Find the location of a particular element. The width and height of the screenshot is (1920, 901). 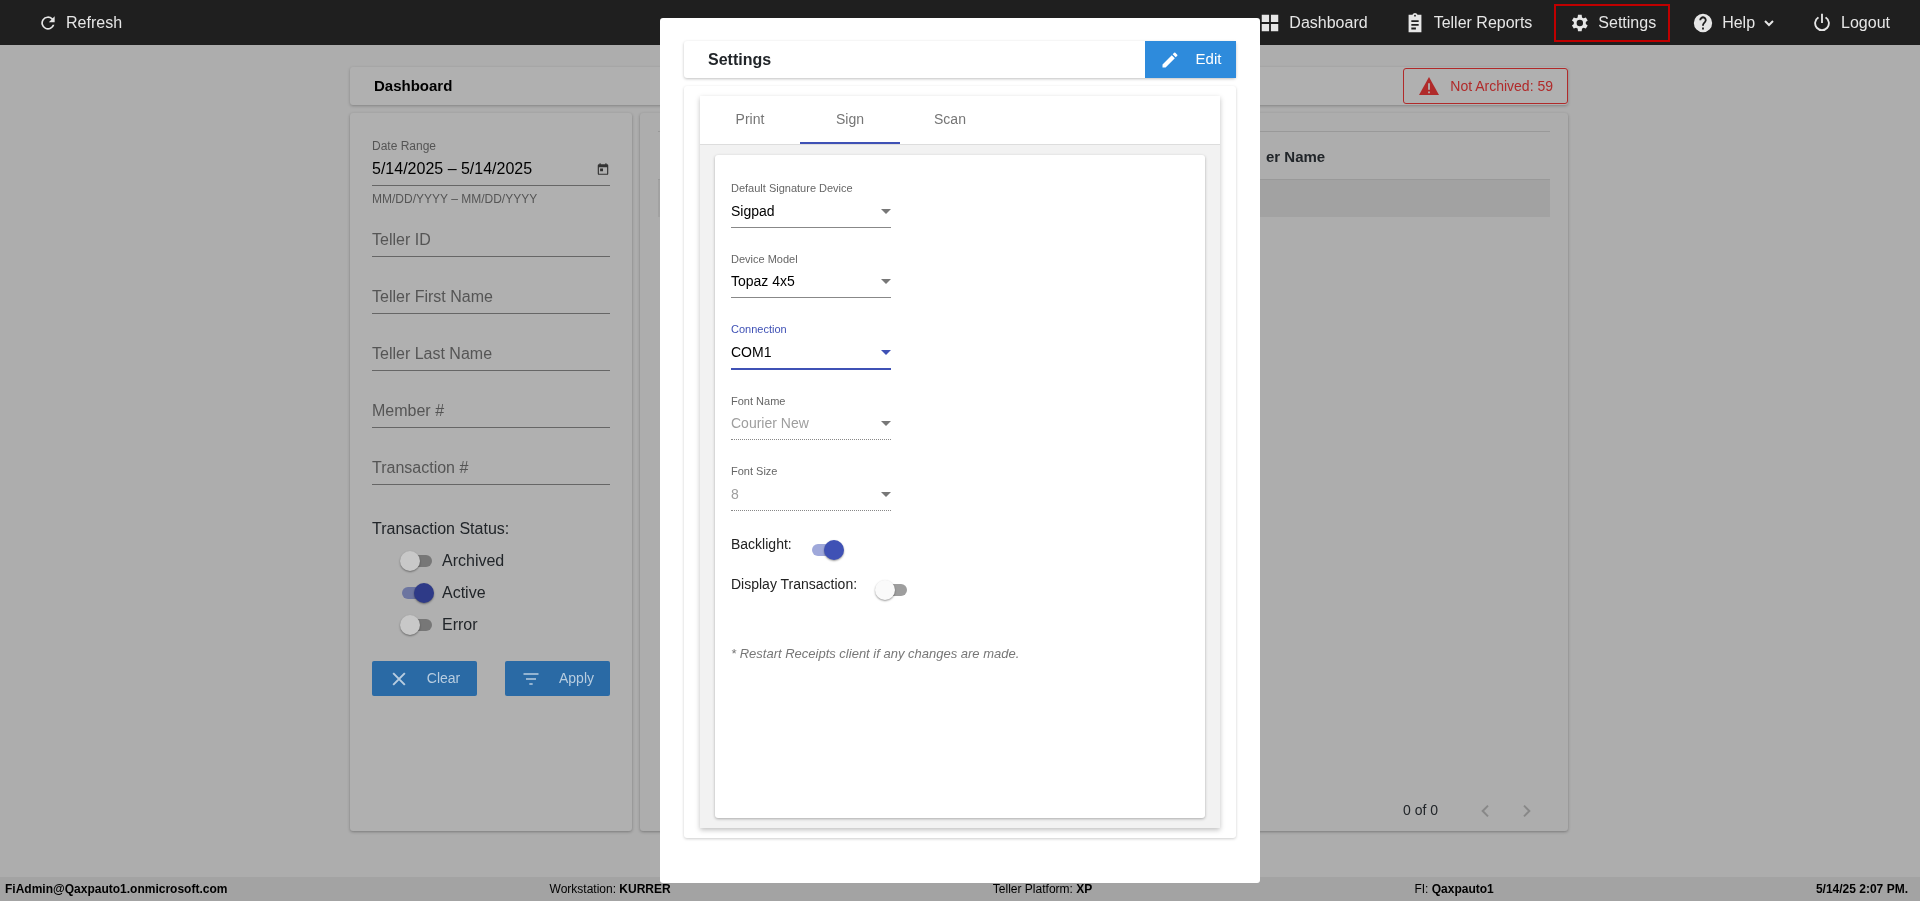

toggle-label: Archived is located at coordinates (473, 561).